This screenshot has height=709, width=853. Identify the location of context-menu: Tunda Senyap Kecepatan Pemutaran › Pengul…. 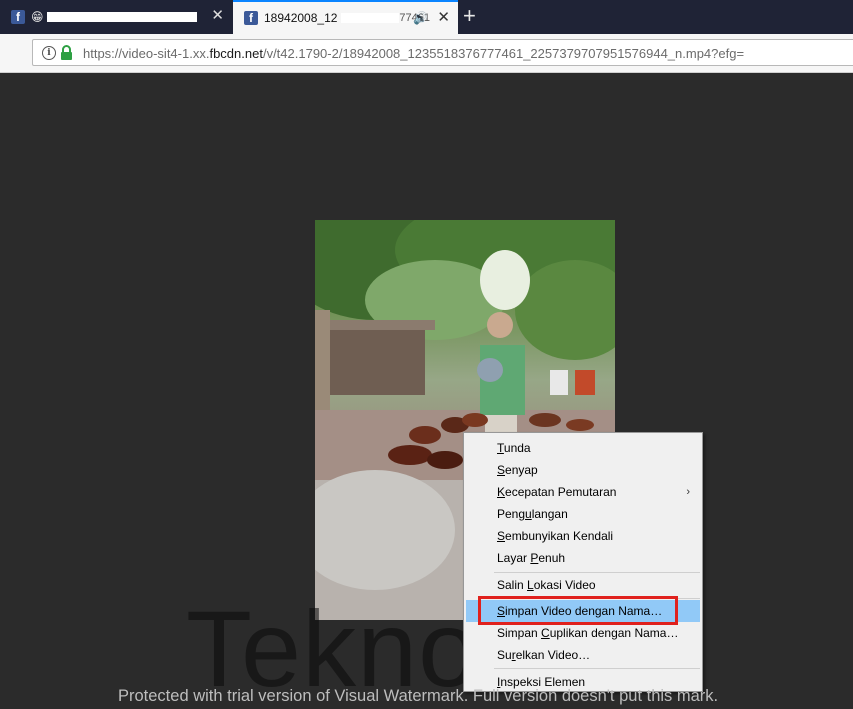
(583, 562).